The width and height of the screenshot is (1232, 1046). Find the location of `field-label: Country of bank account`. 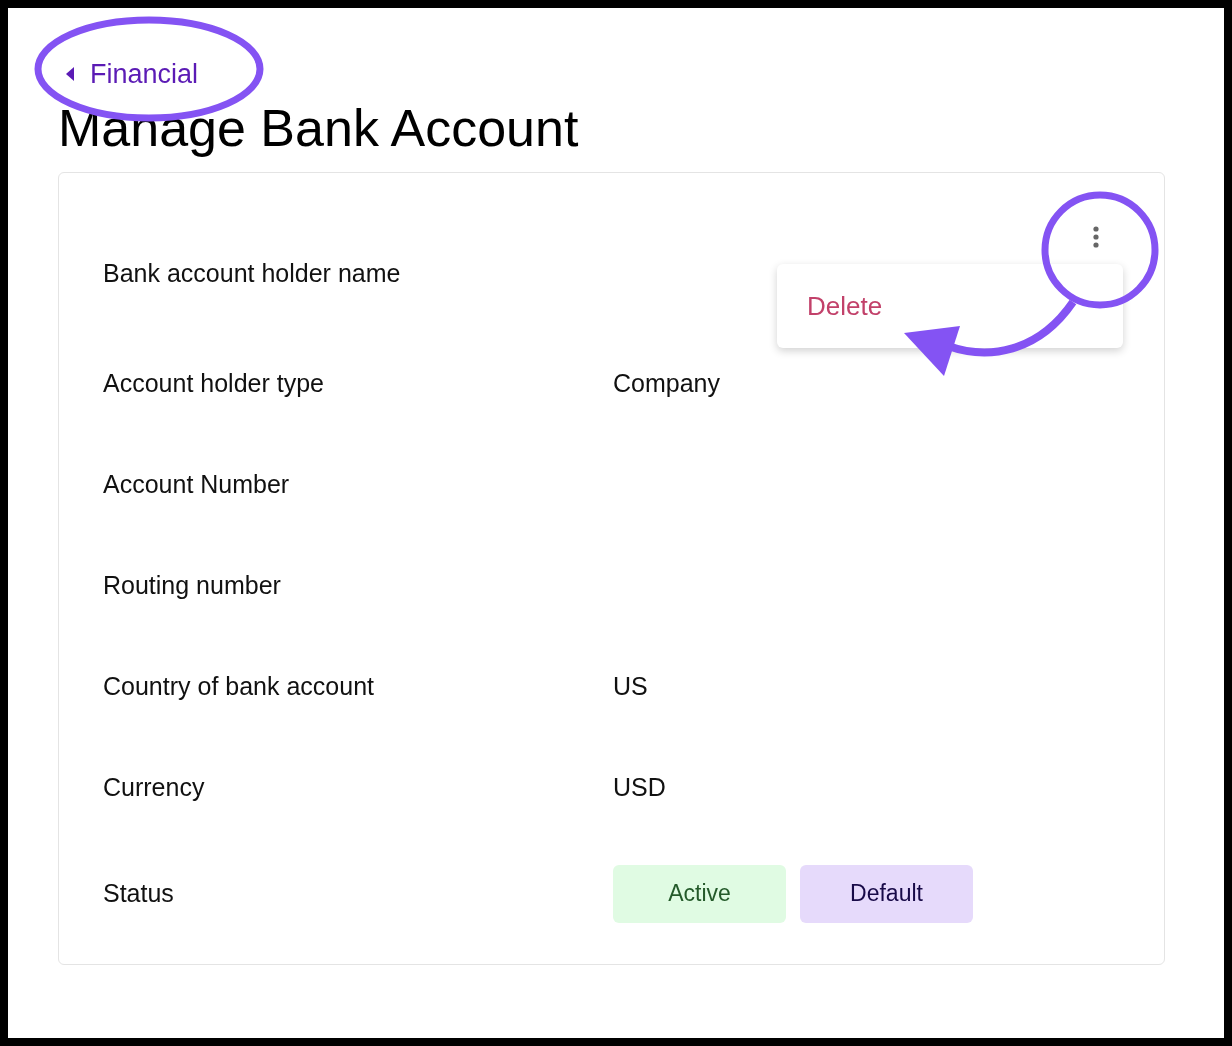

field-label: Country of bank account is located at coordinates (239, 686).